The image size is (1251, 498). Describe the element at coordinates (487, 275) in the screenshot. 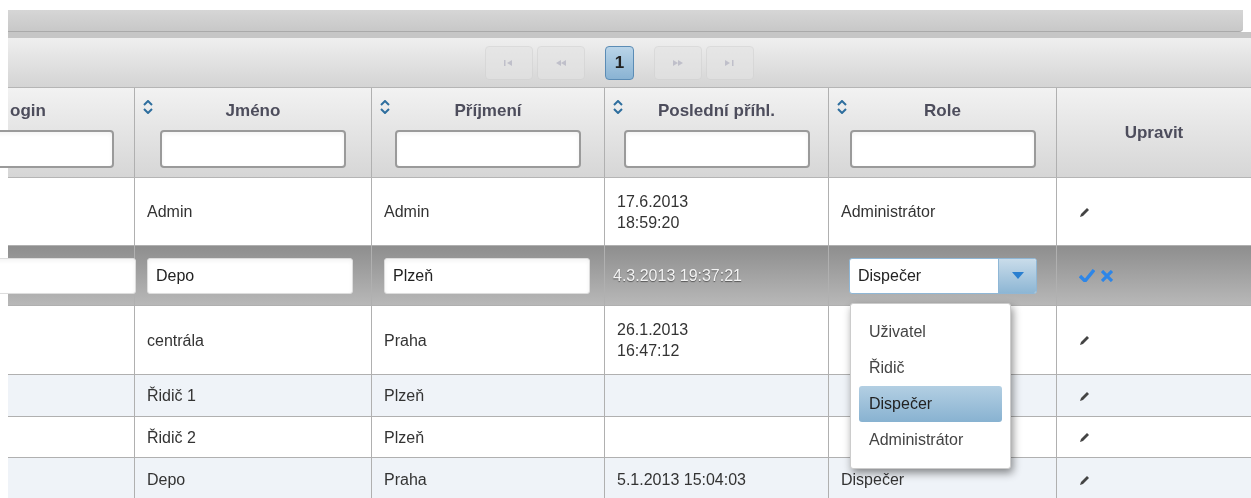

I see `surname-field: Plzeň` at that location.